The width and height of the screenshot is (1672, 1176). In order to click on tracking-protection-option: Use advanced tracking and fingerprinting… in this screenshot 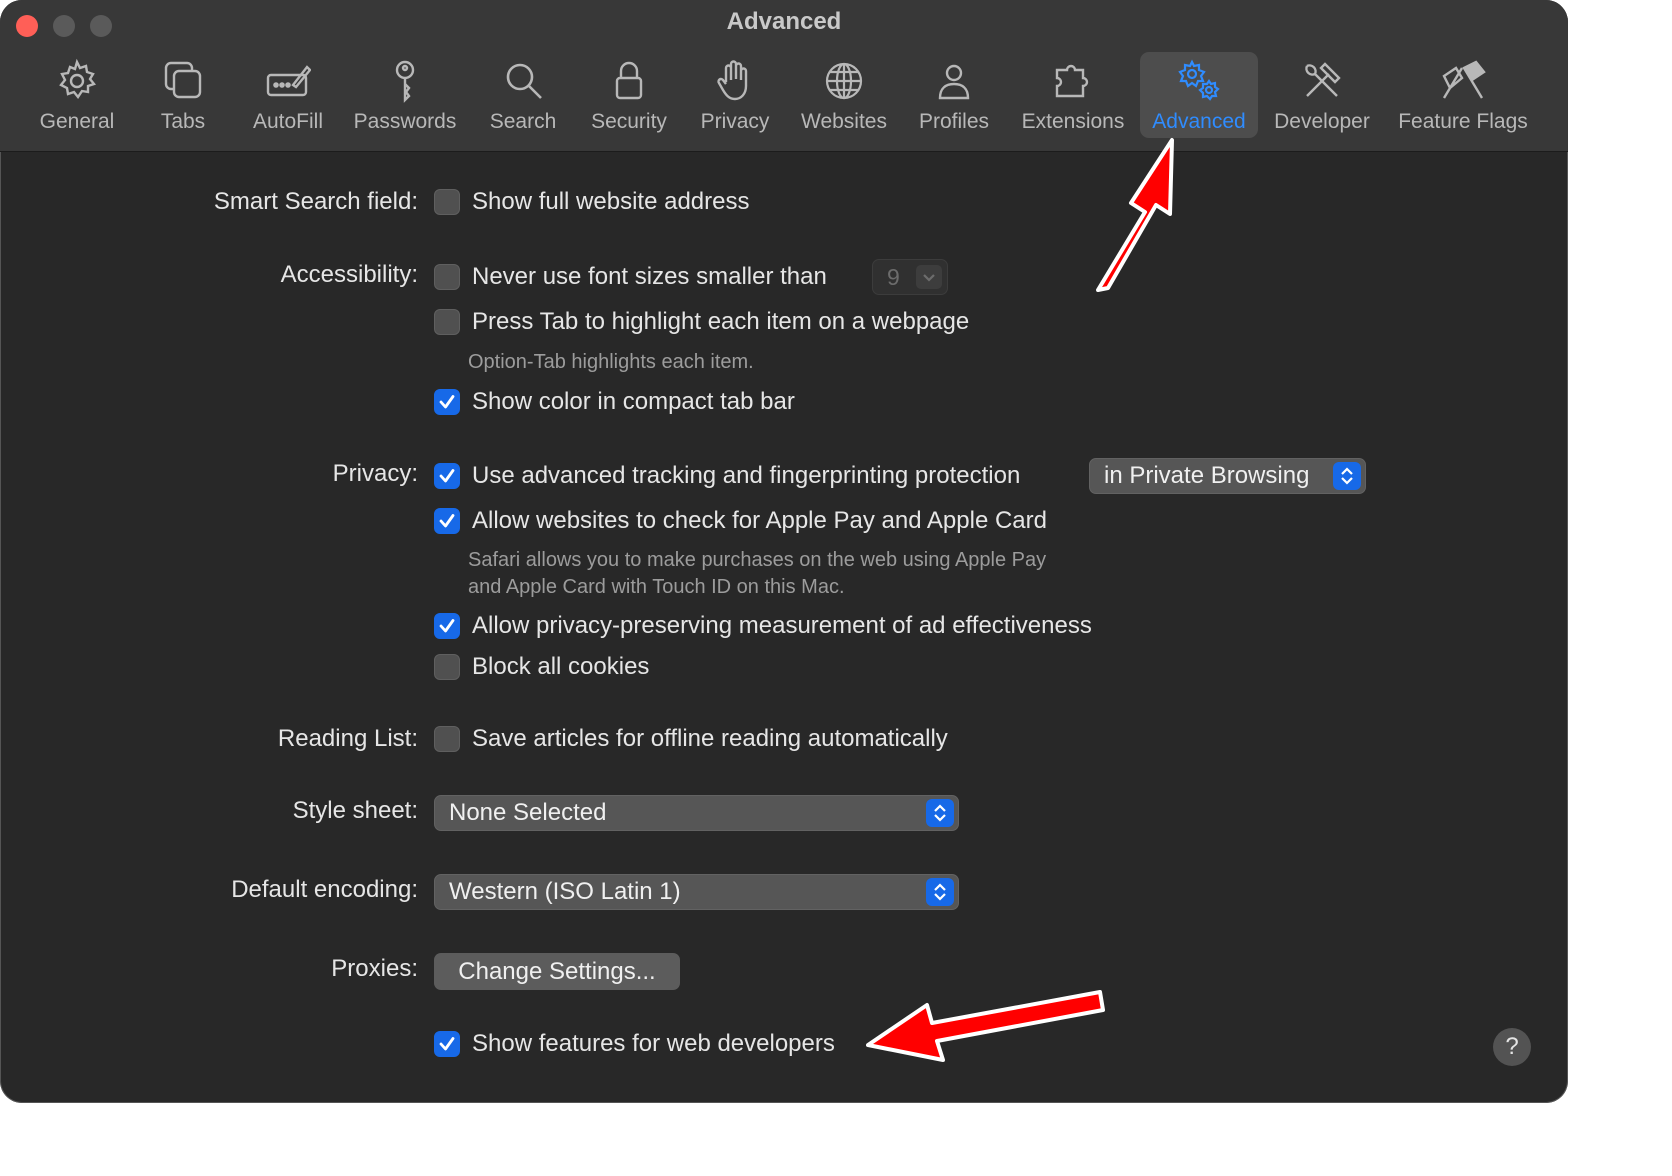, I will do `click(727, 476)`.